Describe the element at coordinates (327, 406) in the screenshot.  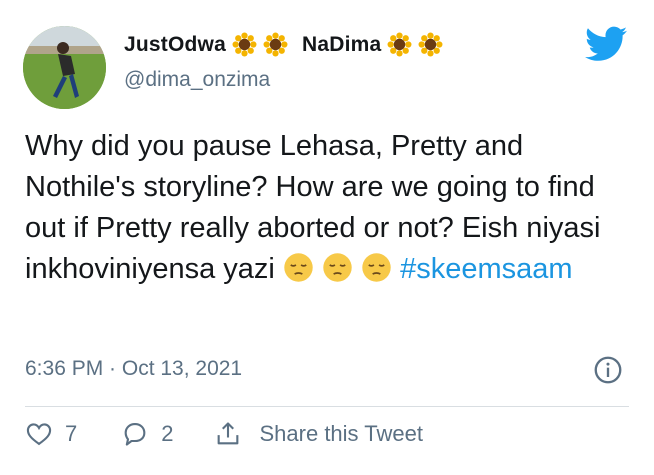
I see `divider` at that location.